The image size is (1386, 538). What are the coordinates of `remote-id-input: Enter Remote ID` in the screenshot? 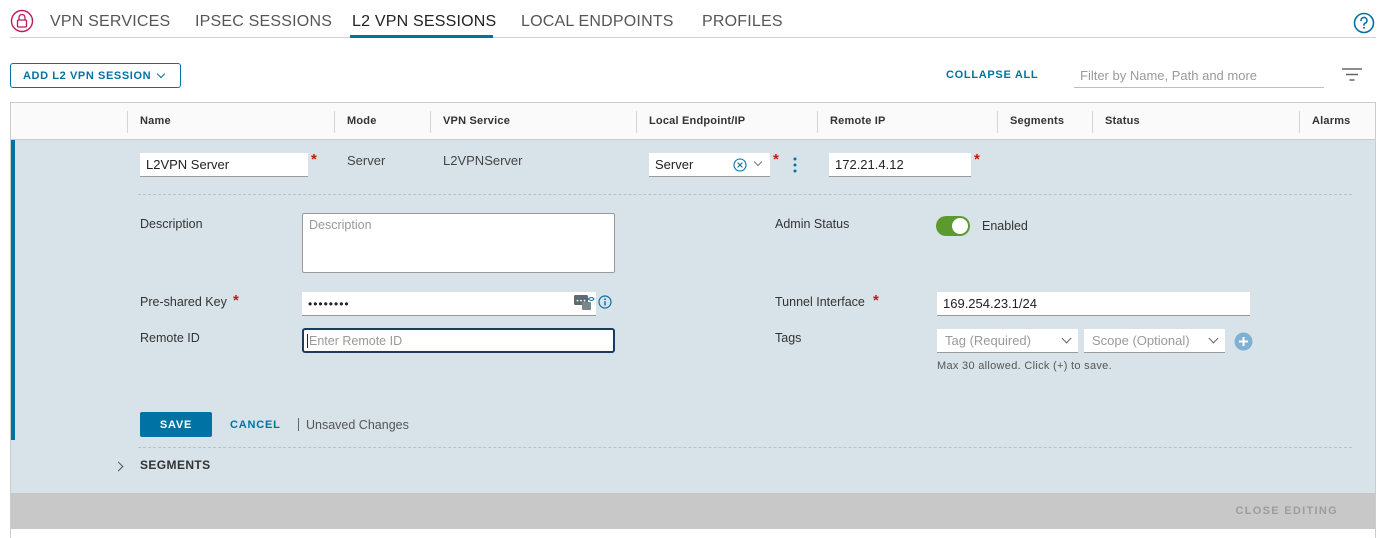 It's located at (458, 340).